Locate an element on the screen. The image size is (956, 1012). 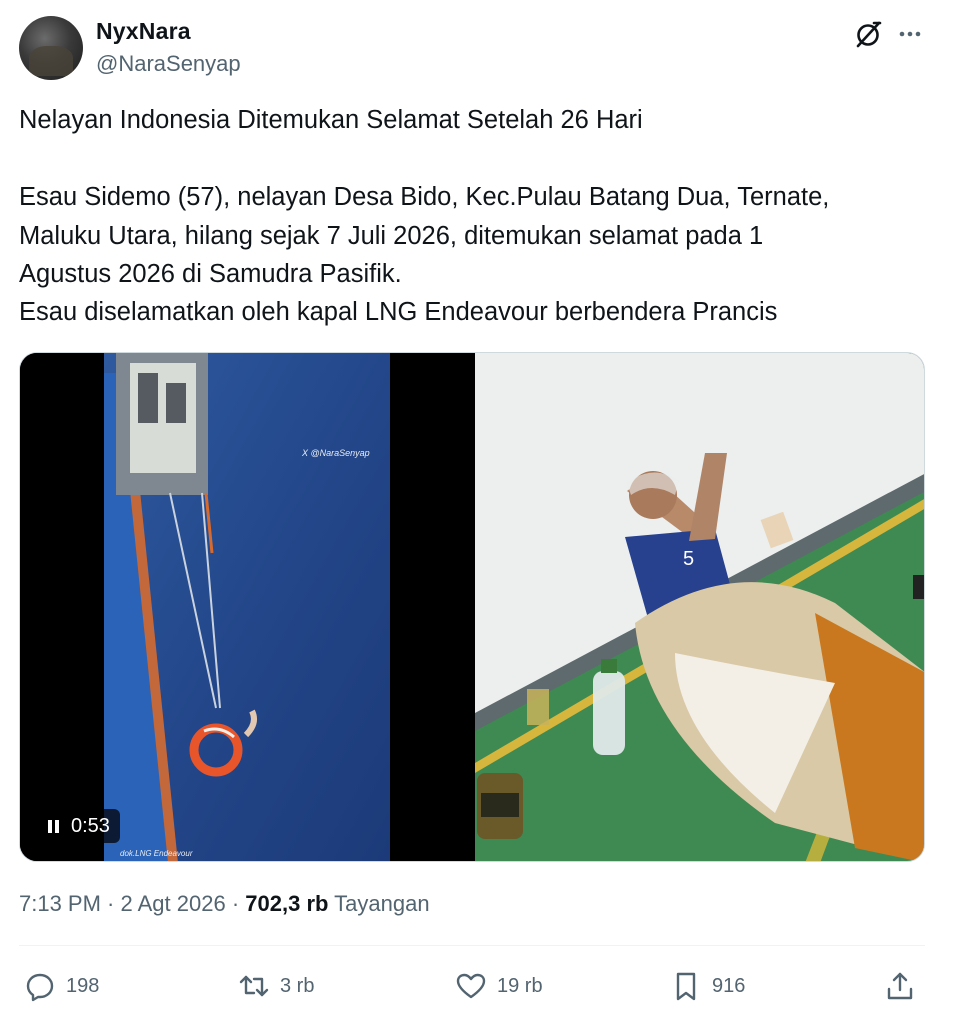
bookmark-count: 916 is located at coordinates (729, 985).